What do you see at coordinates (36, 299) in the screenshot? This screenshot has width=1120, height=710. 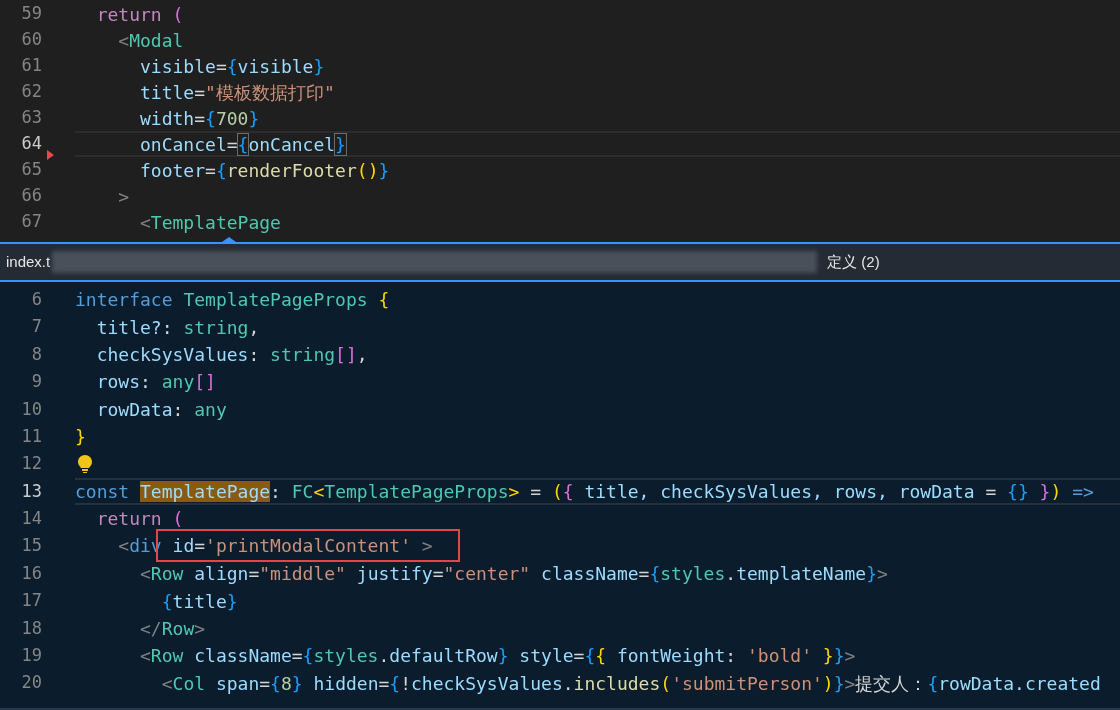 I see `line-number: 6` at bounding box center [36, 299].